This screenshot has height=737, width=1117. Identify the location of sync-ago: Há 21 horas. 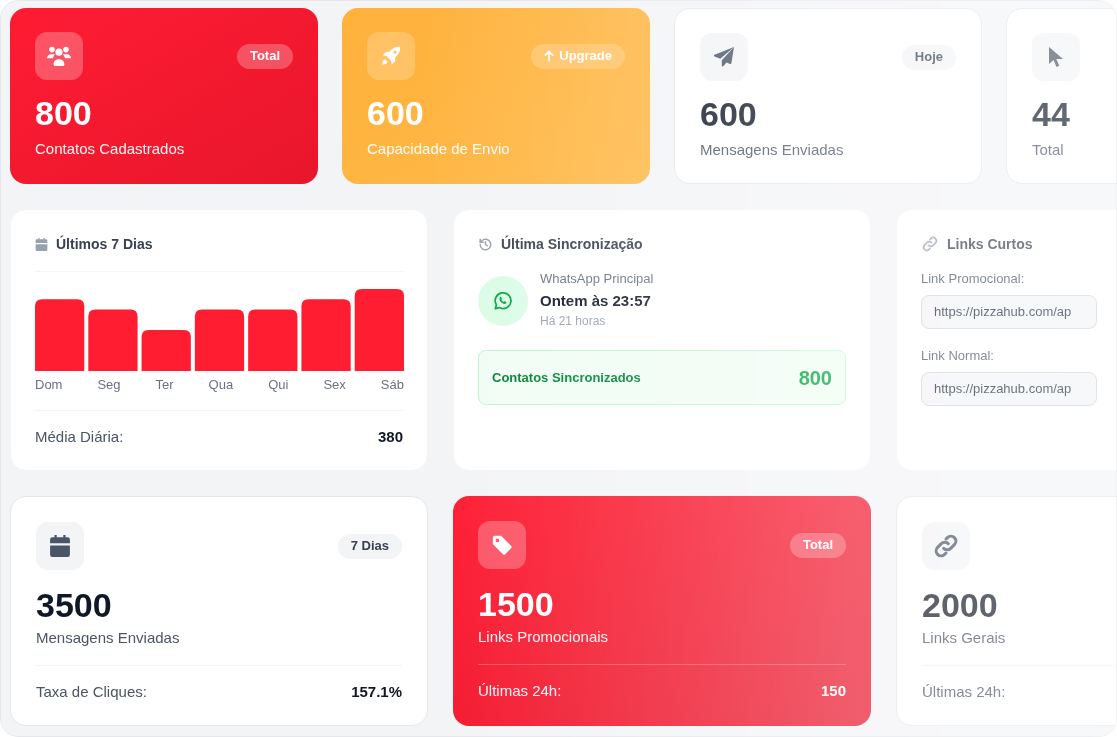
(573, 321).